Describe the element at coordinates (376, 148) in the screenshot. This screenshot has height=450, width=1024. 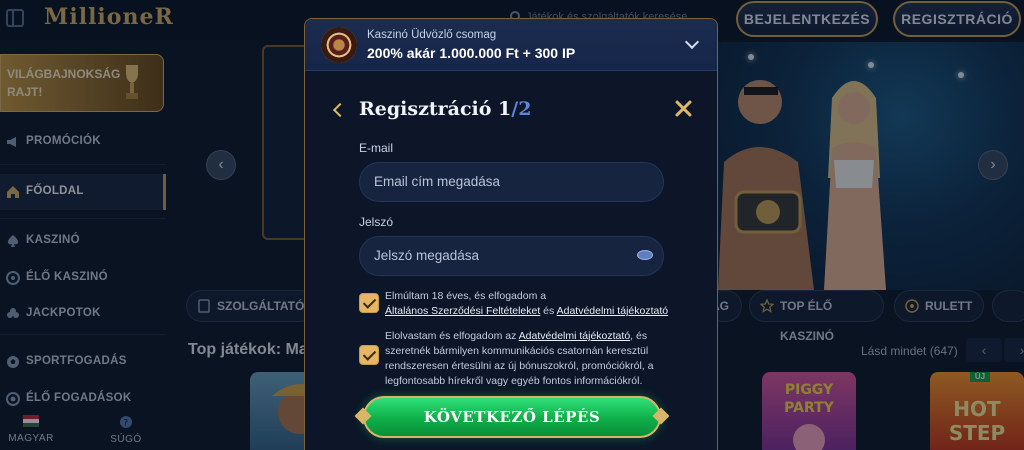
I see `email-label: E-mail` at that location.